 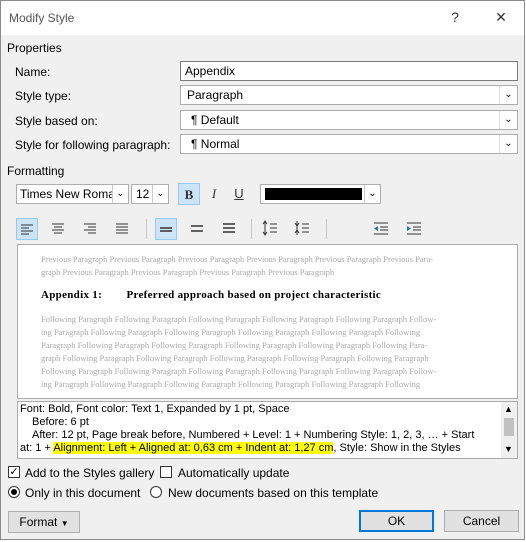 I want to click on following-style-dropdown: ¶ Normal ⌄, so click(x=349, y=144).